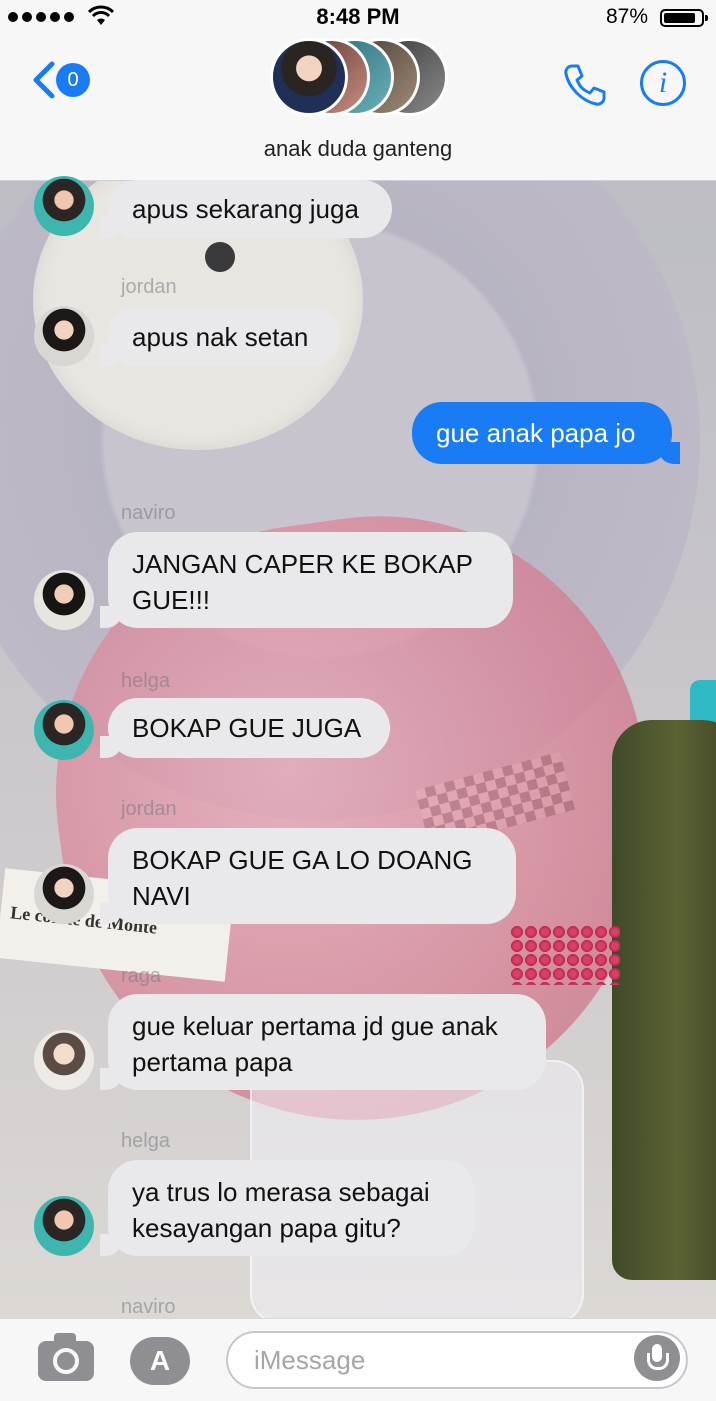  What do you see at coordinates (73, 80) in the screenshot?
I see `unread-count-badge: 0` at bounding box center [73, 80].